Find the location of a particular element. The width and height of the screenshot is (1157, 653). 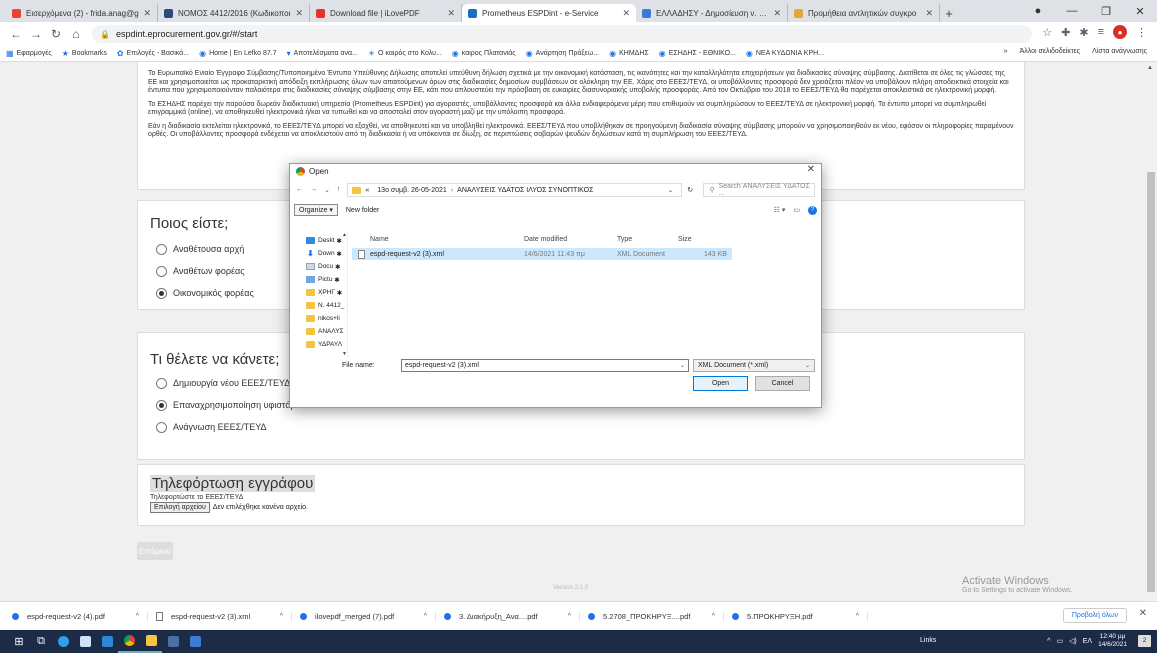

tab-elladisy: ΕΛΛΑΔΗΣΥ - Δημοσίευση ν. 4782 ✕ is located at coordinates (712, 13).